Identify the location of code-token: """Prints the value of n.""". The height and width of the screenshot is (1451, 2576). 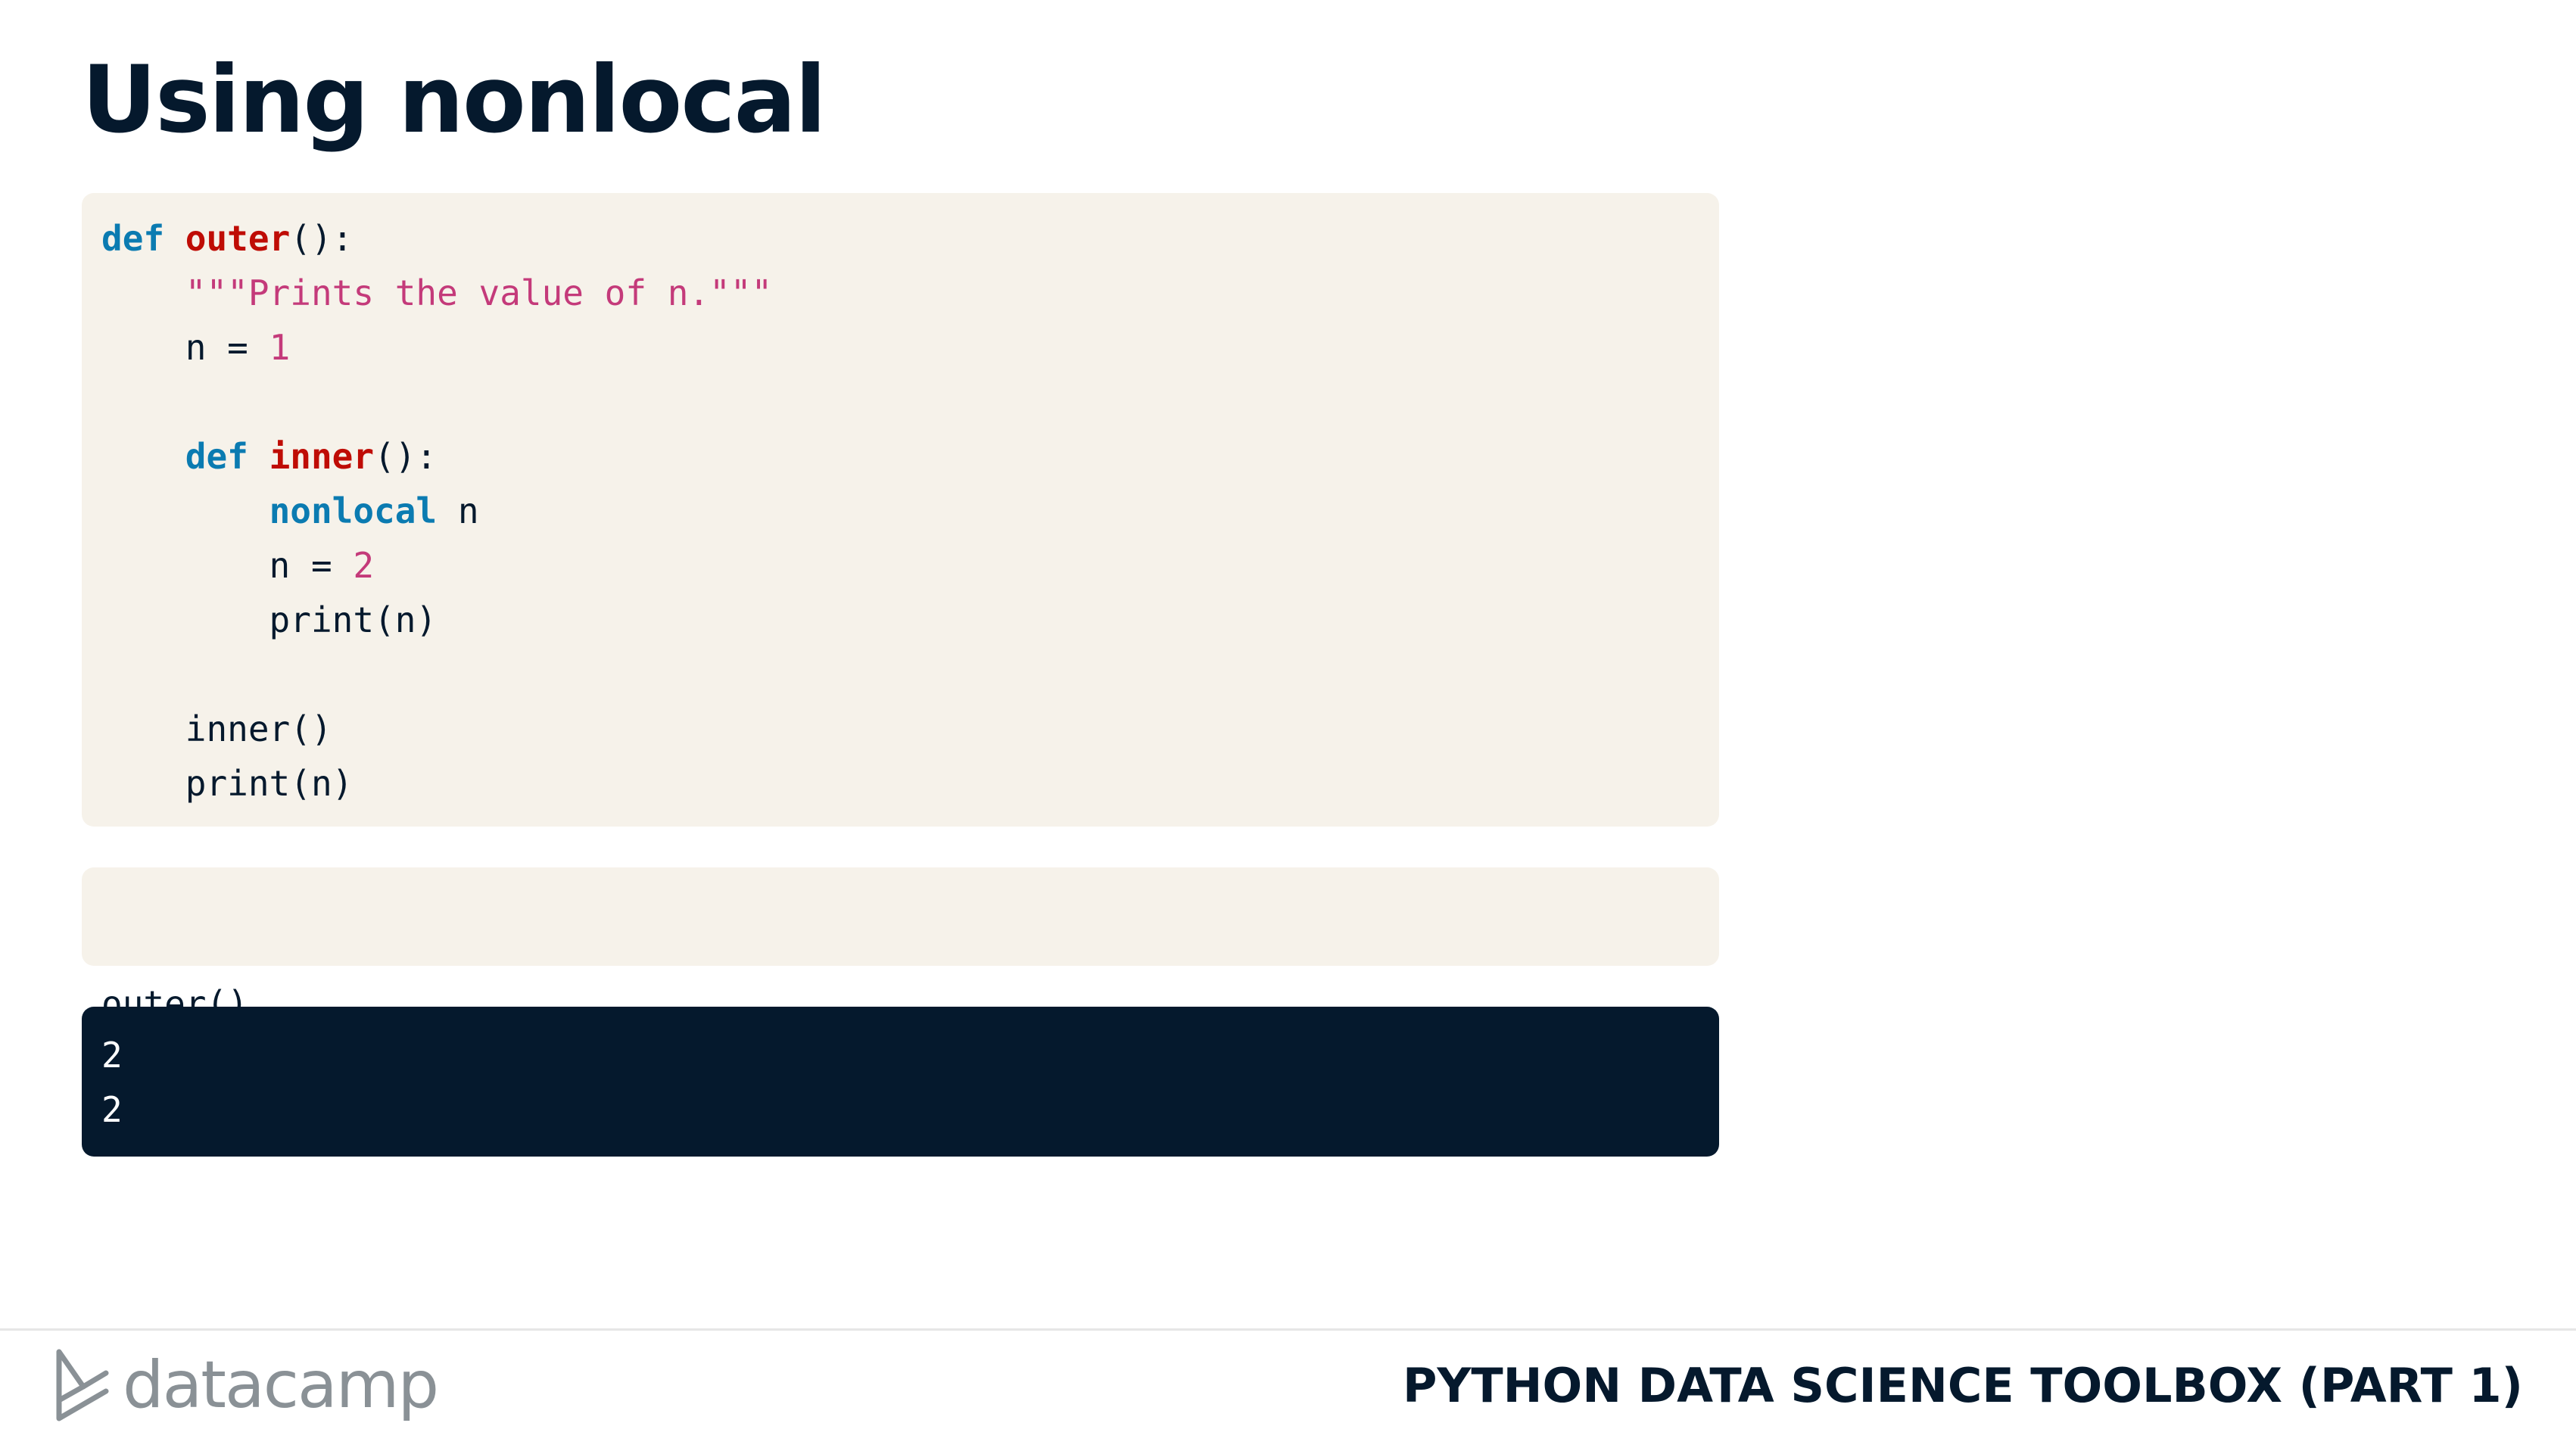
(479, 293).